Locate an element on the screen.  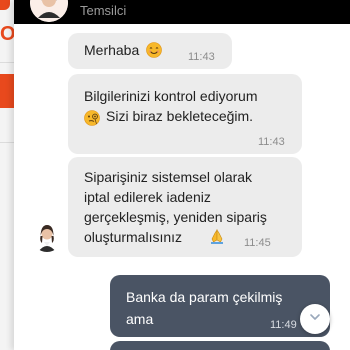
chat-header: Temsilci is located at coordinates (182, 12).